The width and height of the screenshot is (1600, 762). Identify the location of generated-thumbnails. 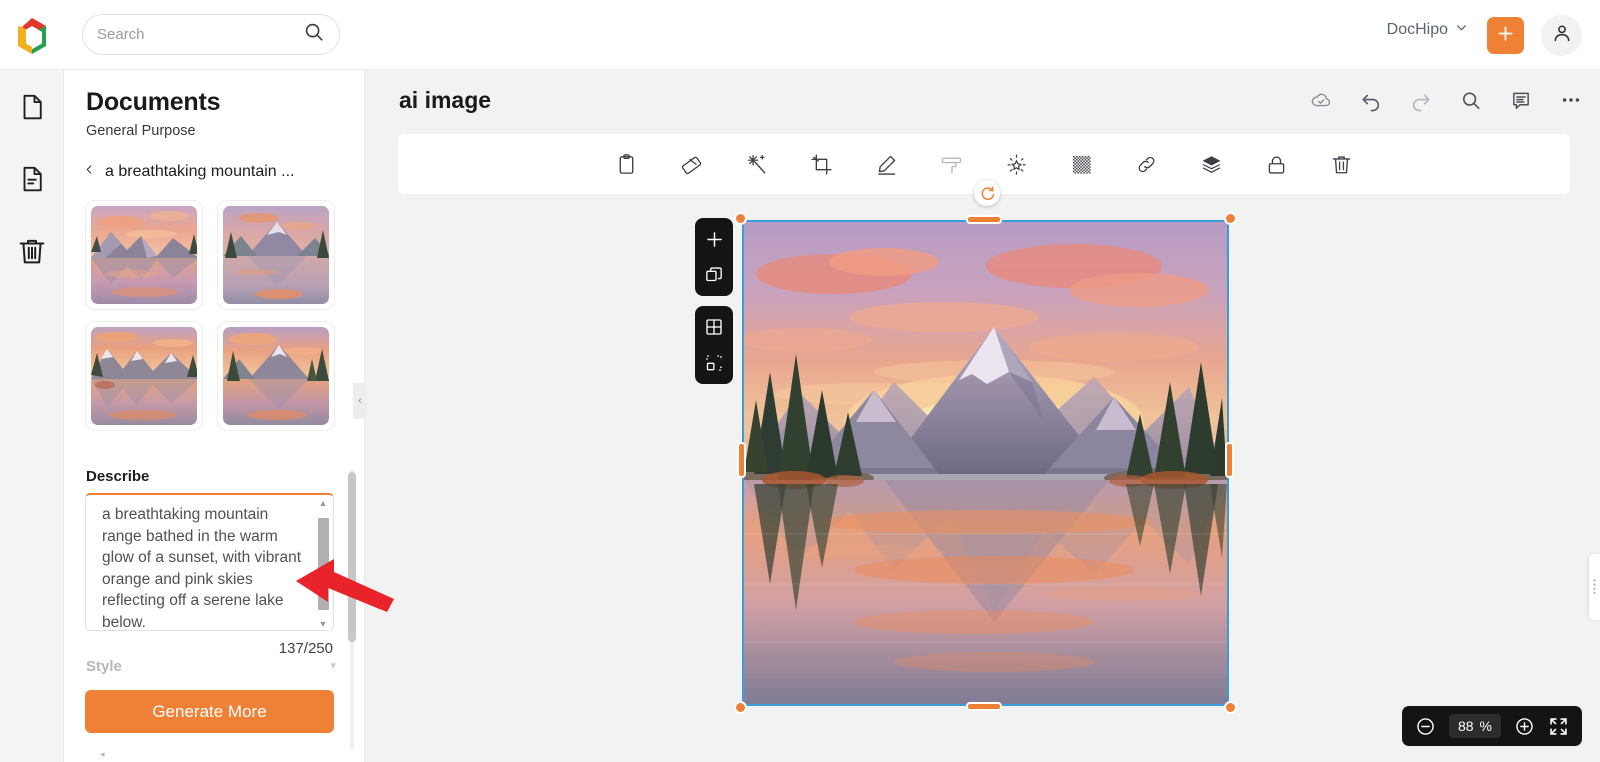
(213, 315).